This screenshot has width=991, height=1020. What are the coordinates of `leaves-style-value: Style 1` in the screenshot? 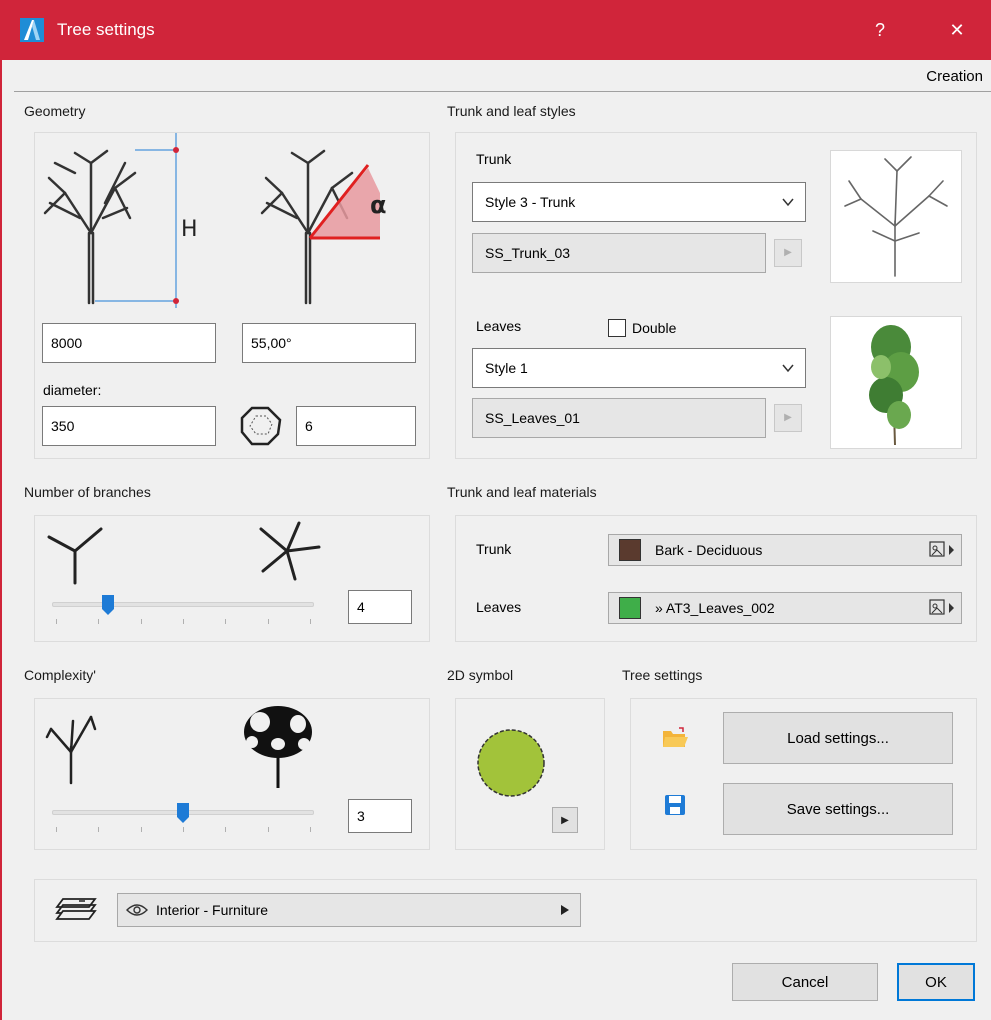 It's located at (506, 368).